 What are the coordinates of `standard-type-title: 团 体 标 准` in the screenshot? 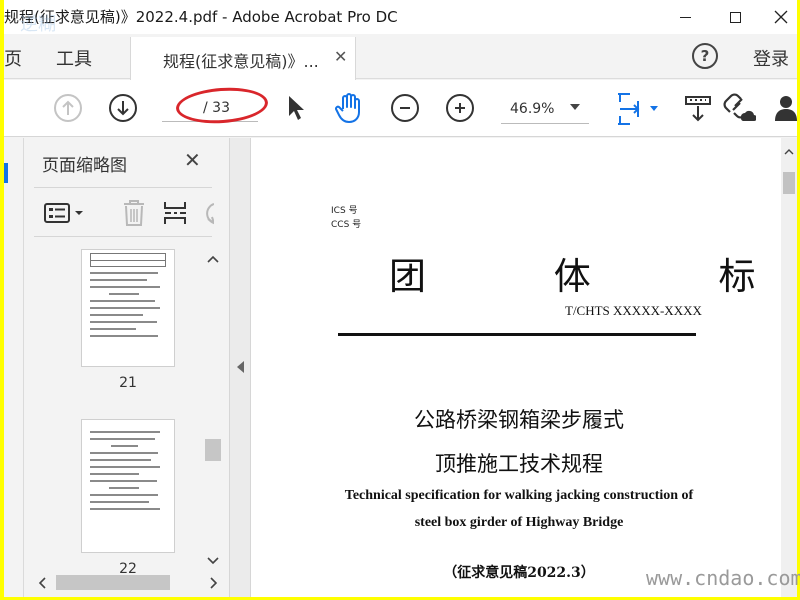 It's located at (593, 276).